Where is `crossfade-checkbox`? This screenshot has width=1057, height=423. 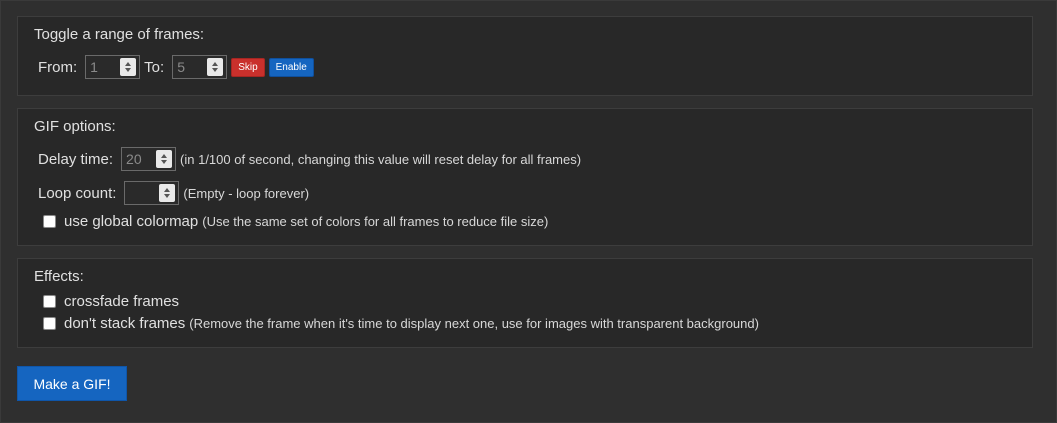 crossfade-checkbox is located at coordinates (49, 301).